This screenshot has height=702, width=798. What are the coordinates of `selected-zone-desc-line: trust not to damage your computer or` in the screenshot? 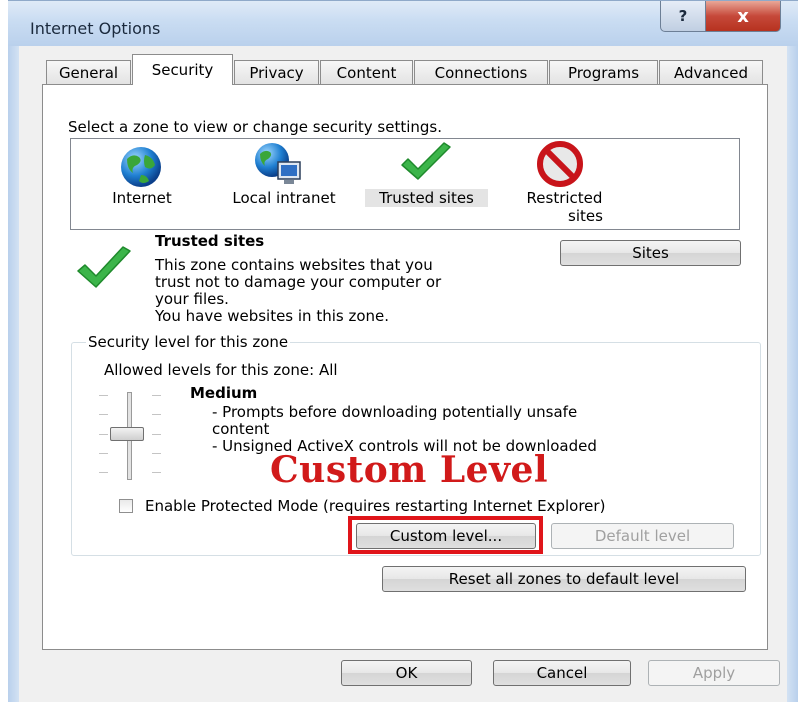 It's located at (298, 282).